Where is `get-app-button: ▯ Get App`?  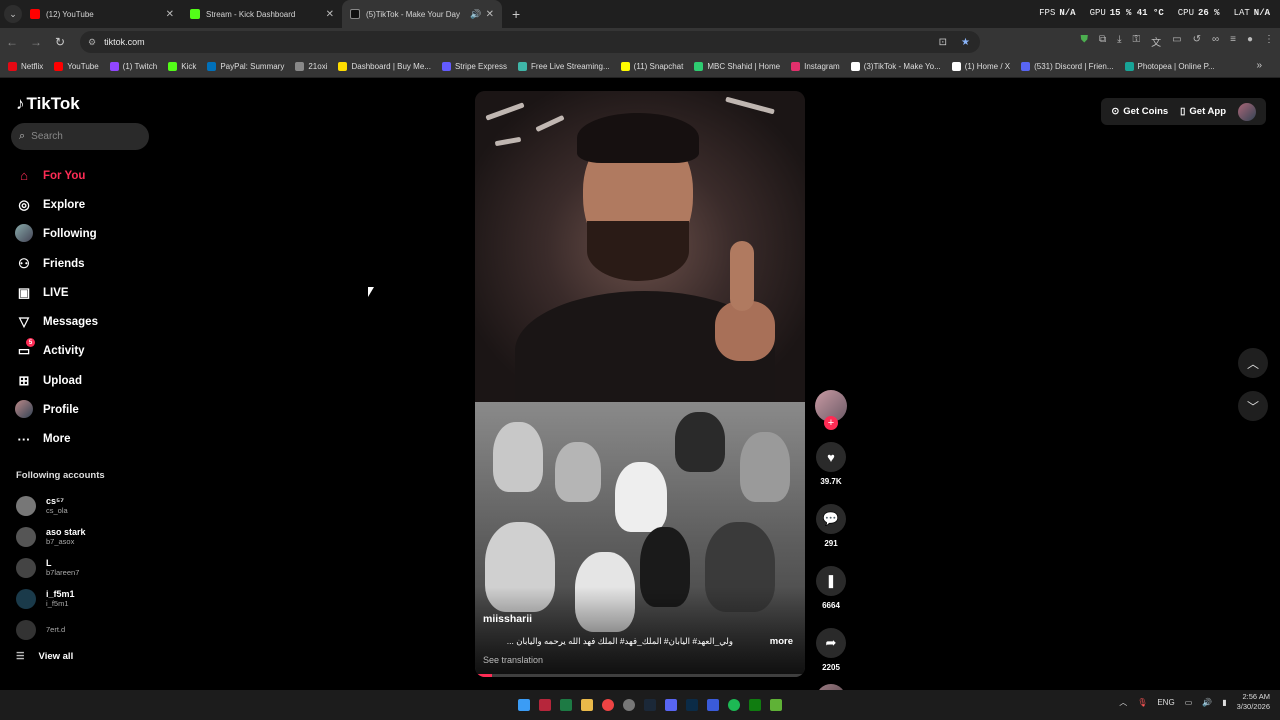
get-app-button: ▯ Get App is located at coordinates (1203, 111).